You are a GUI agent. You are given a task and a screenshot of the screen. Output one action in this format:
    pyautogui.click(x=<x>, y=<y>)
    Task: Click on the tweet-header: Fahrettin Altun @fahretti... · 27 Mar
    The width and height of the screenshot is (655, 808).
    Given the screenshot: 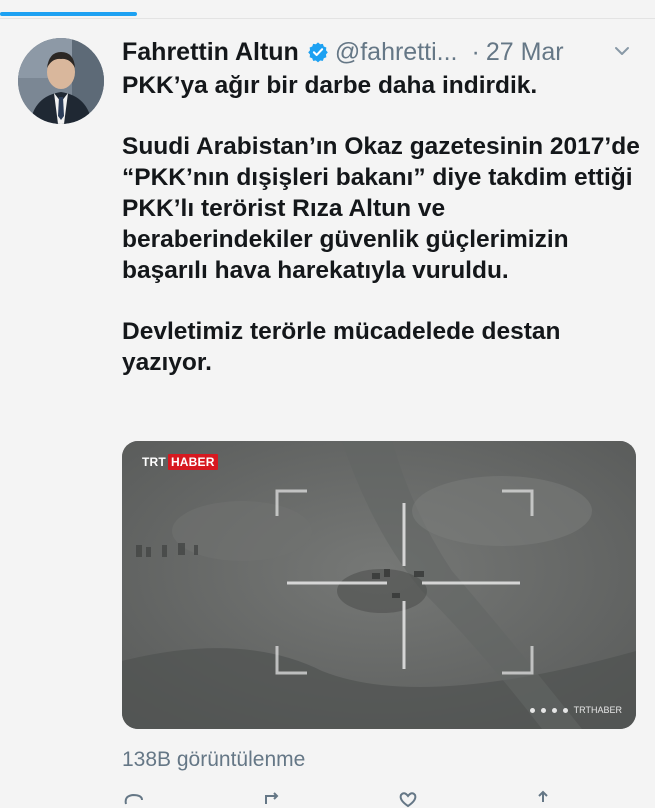 What is the action you would take?
    pyautogui.click(x=376, y=52)
    